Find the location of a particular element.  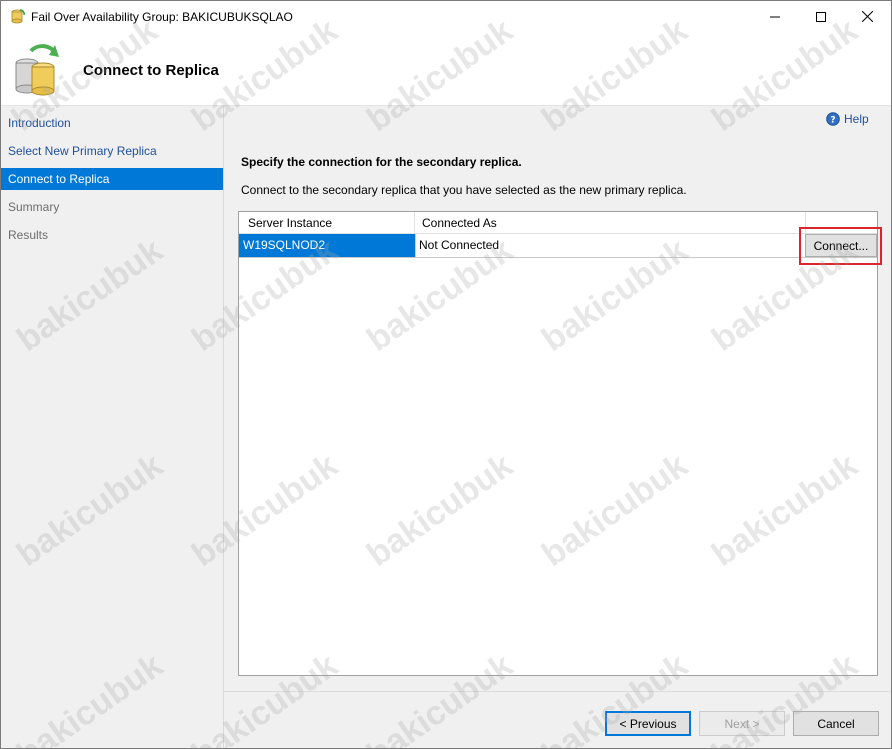

sidebar-item-connect-to-replica: Connect to Replica is located at coordinates (112, 179).